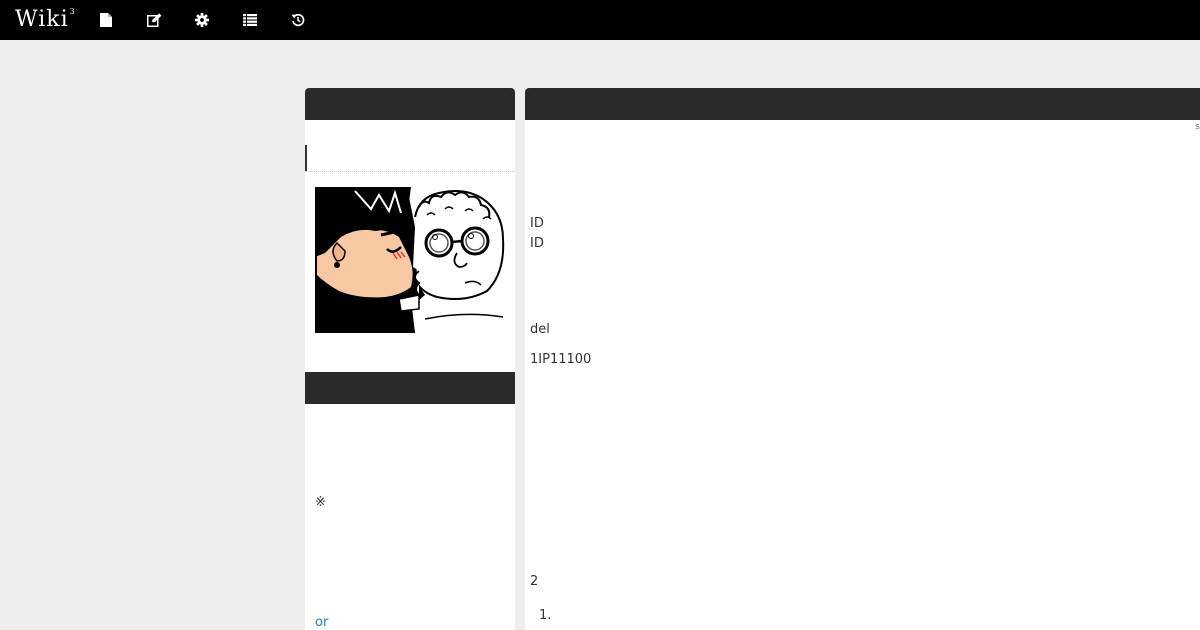 The image size is (1200, 630). I want to click on list-item: 1., so click(545, 615).